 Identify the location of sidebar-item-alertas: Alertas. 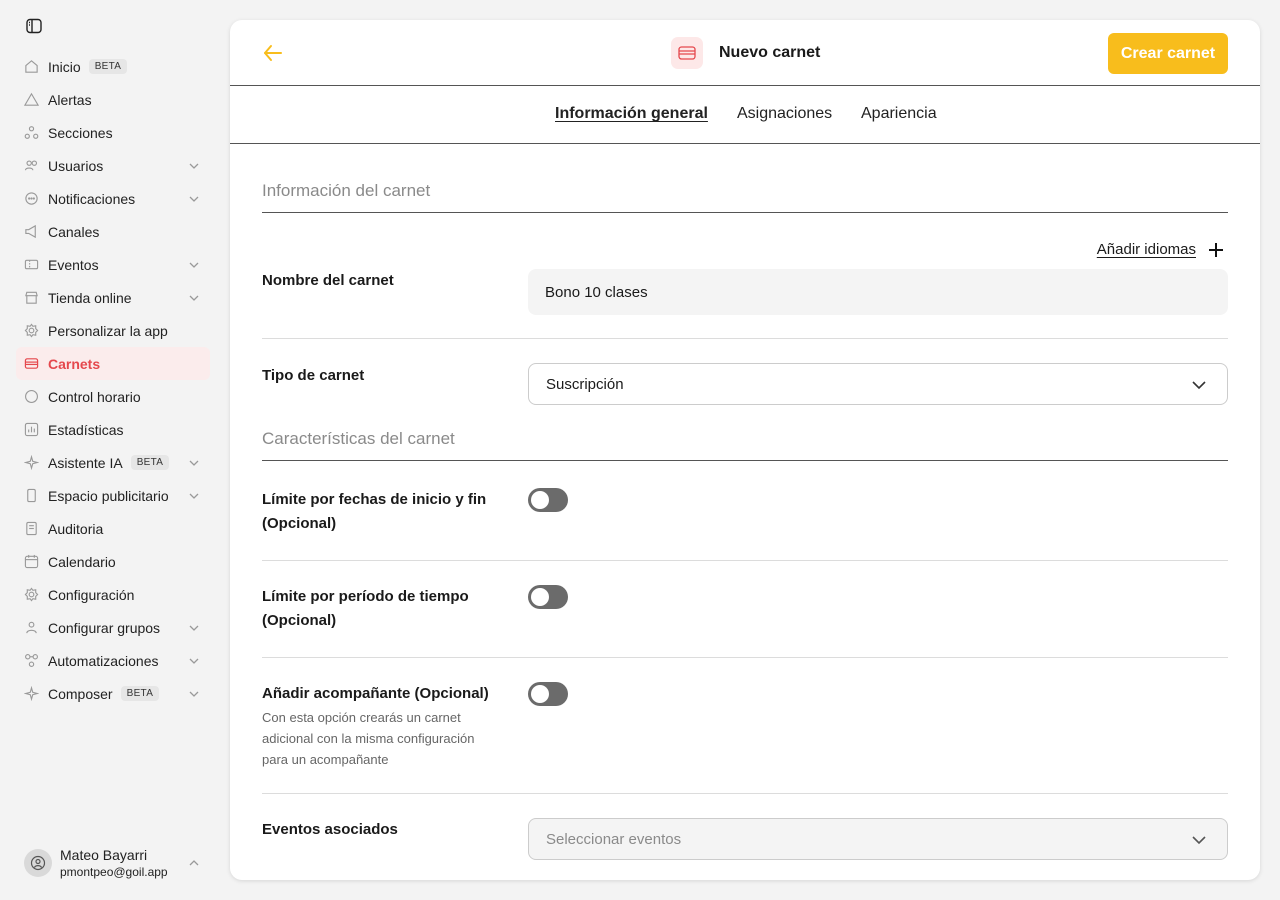
(113, 99).